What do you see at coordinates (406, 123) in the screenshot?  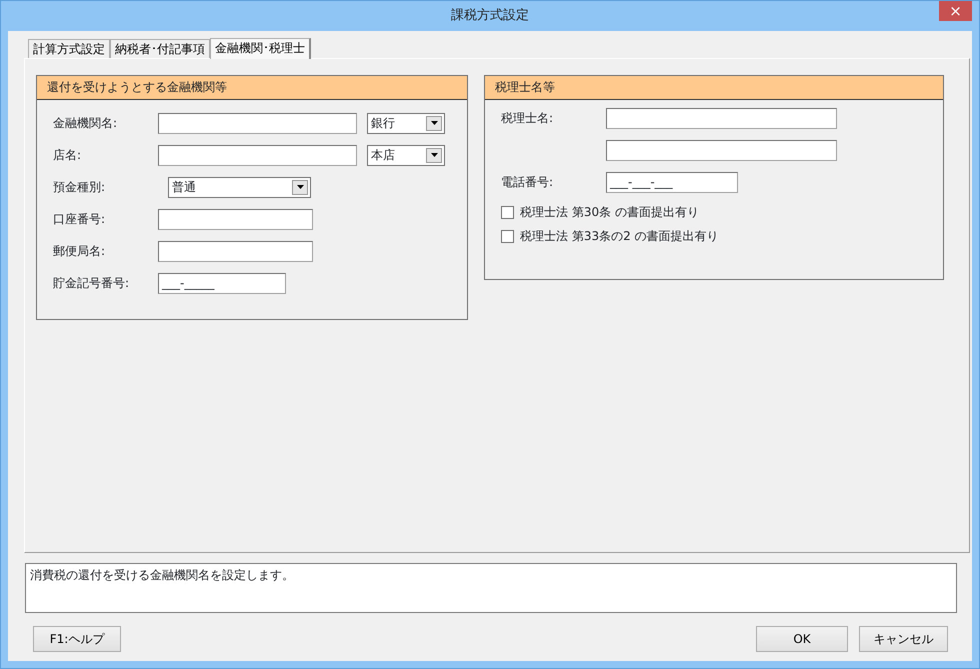 I see `dropdown: 銀行` at bounding box center [406, 123].